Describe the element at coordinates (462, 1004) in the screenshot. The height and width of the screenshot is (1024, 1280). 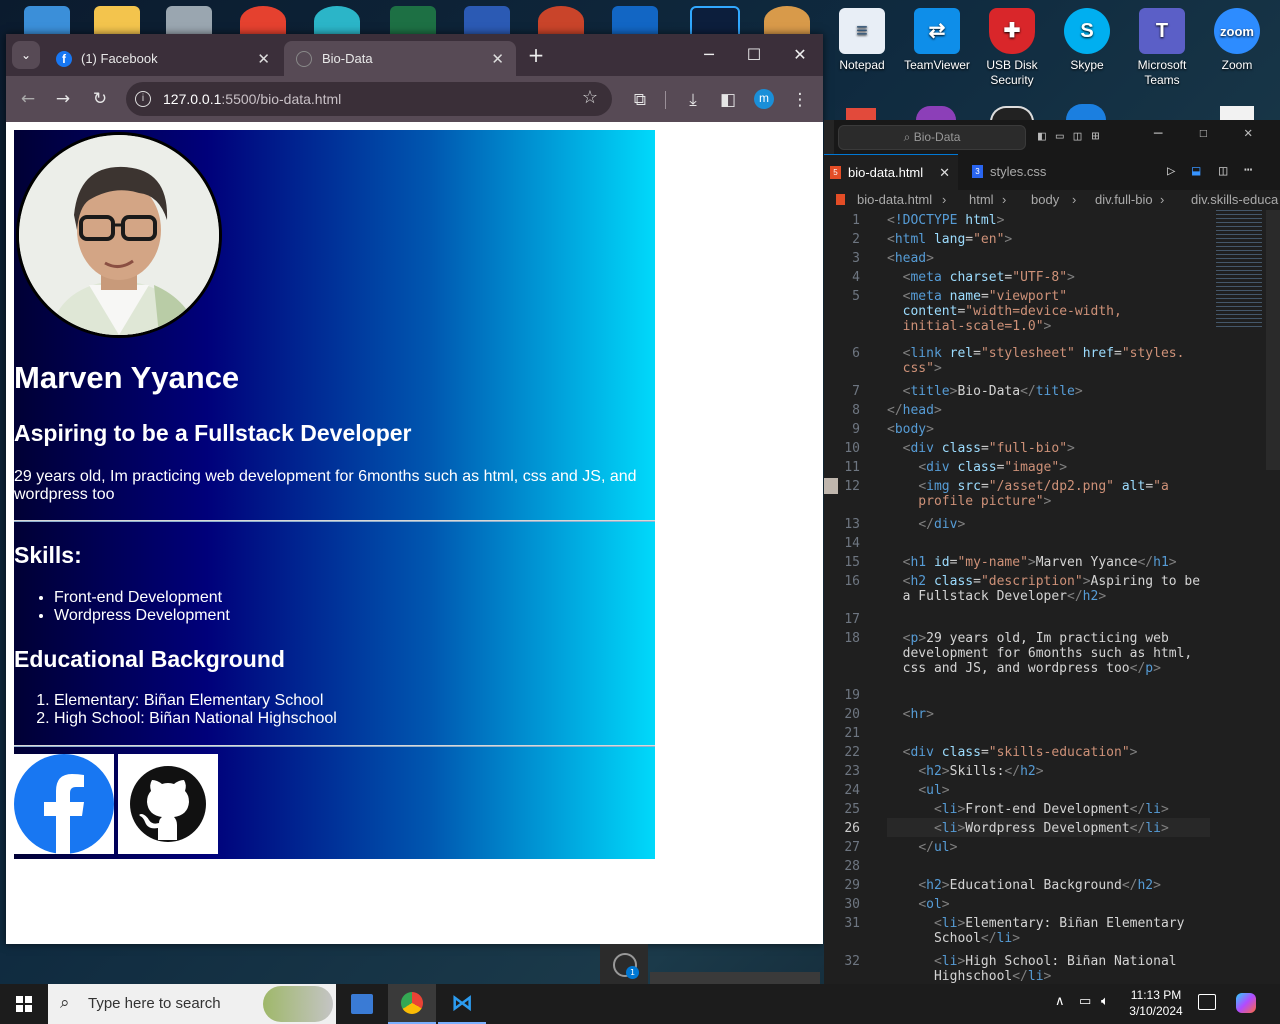
I see `vscode-taskbar-icon: ⋈` at that location.